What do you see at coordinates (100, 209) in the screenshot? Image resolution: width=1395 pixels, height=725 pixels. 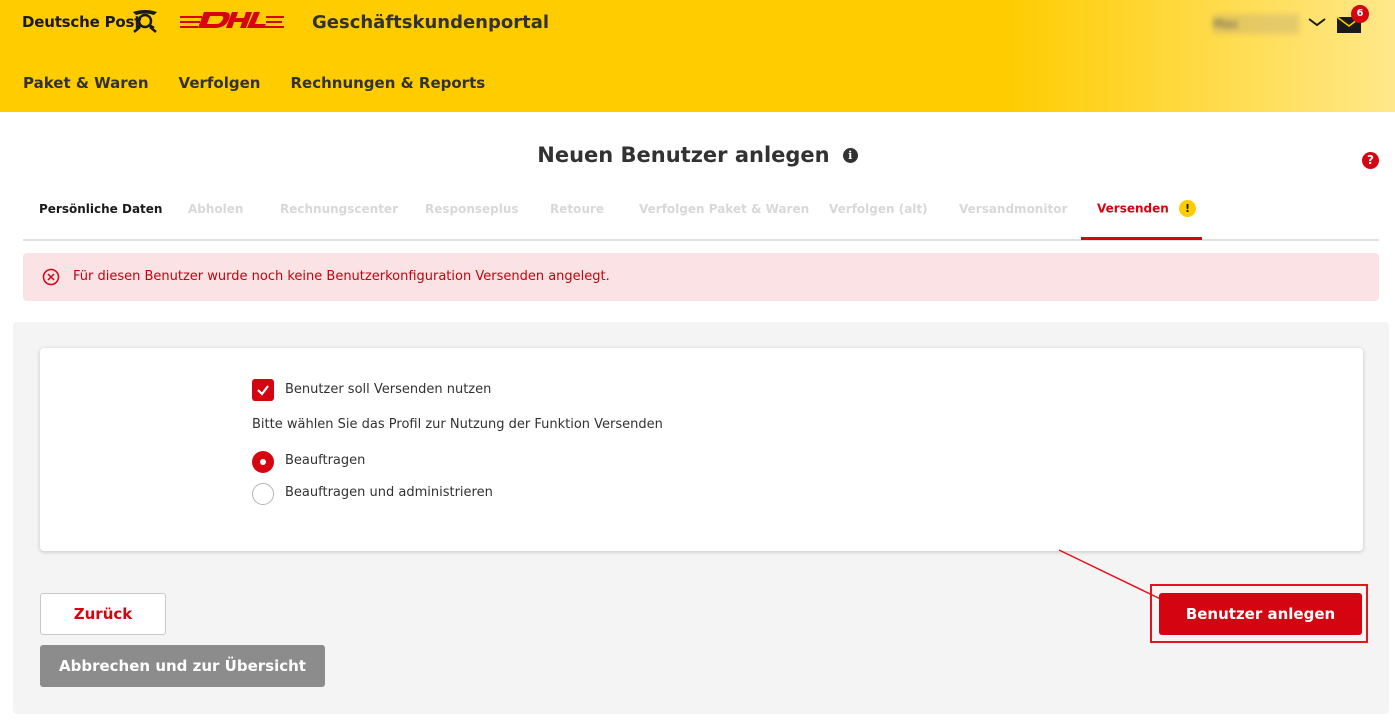 I see `tab-persoenliche-daten: Persönliche Daten` at bounding box center [100, 209].